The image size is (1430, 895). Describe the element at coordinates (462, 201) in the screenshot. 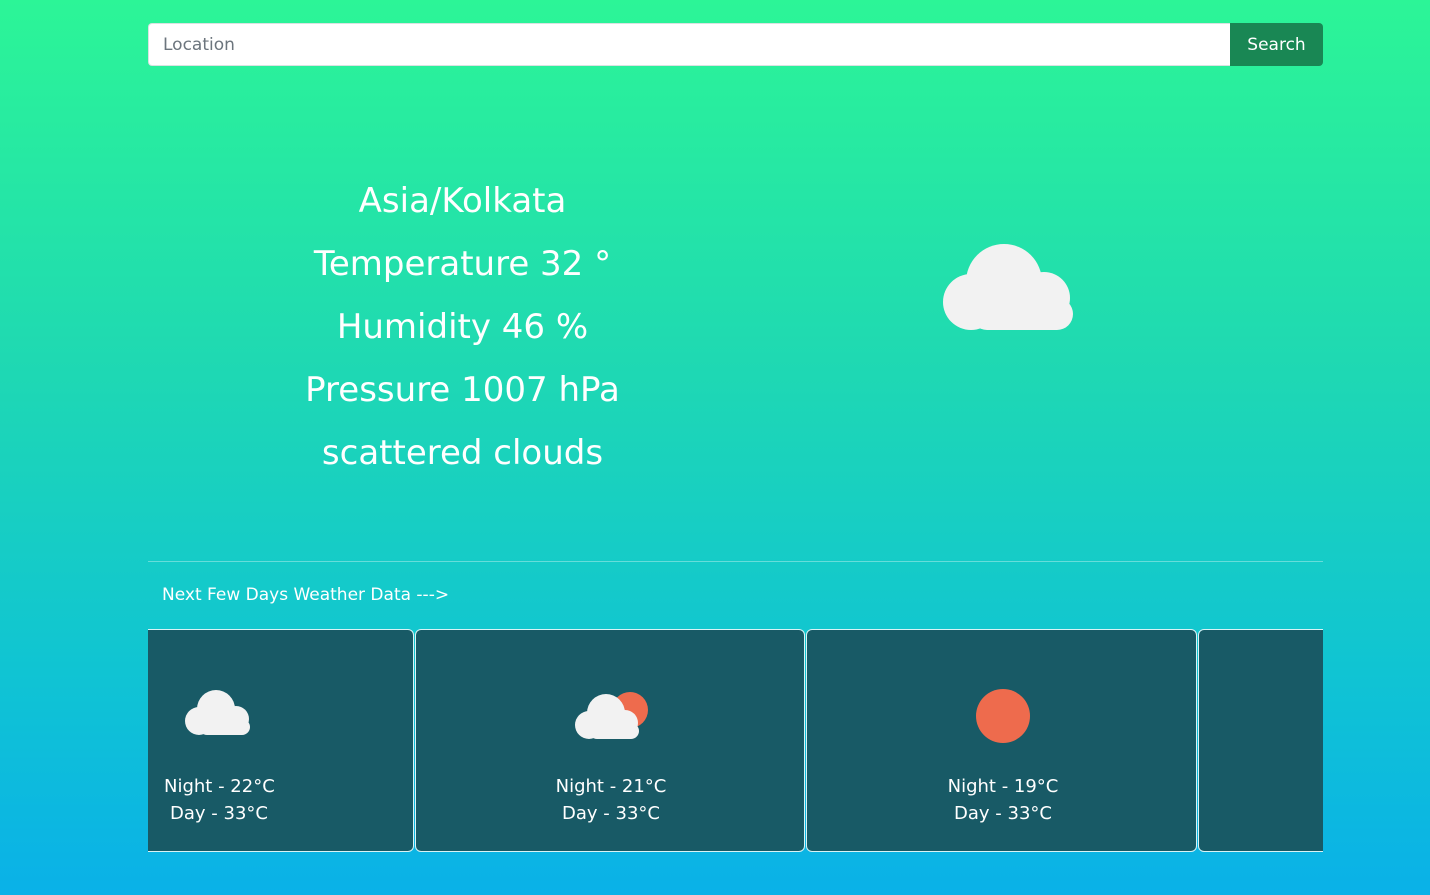

I see `location-name: Asia/Kolkata` at that location.